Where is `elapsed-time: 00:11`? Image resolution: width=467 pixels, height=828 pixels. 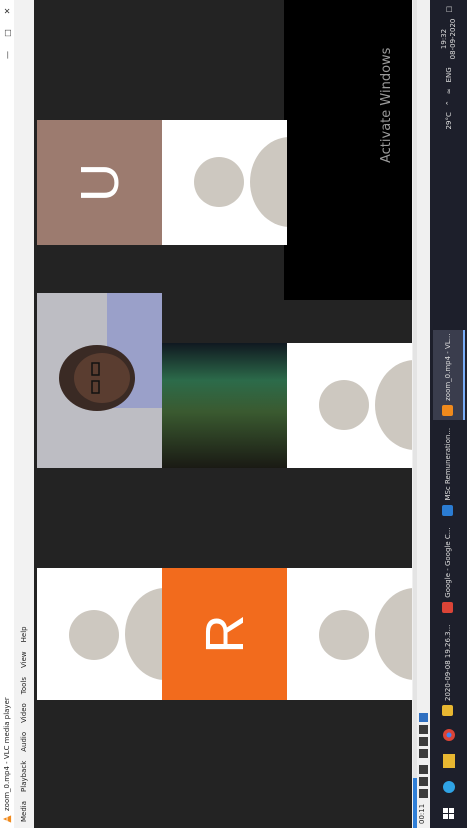
elapsed-time: 00:11 is located at coordinates (422, 813).